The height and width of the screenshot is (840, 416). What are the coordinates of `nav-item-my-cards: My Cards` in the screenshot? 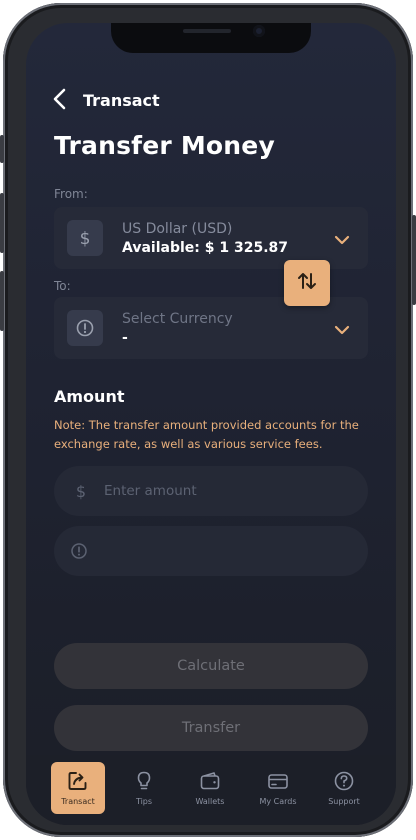 It's located at (278, 788).